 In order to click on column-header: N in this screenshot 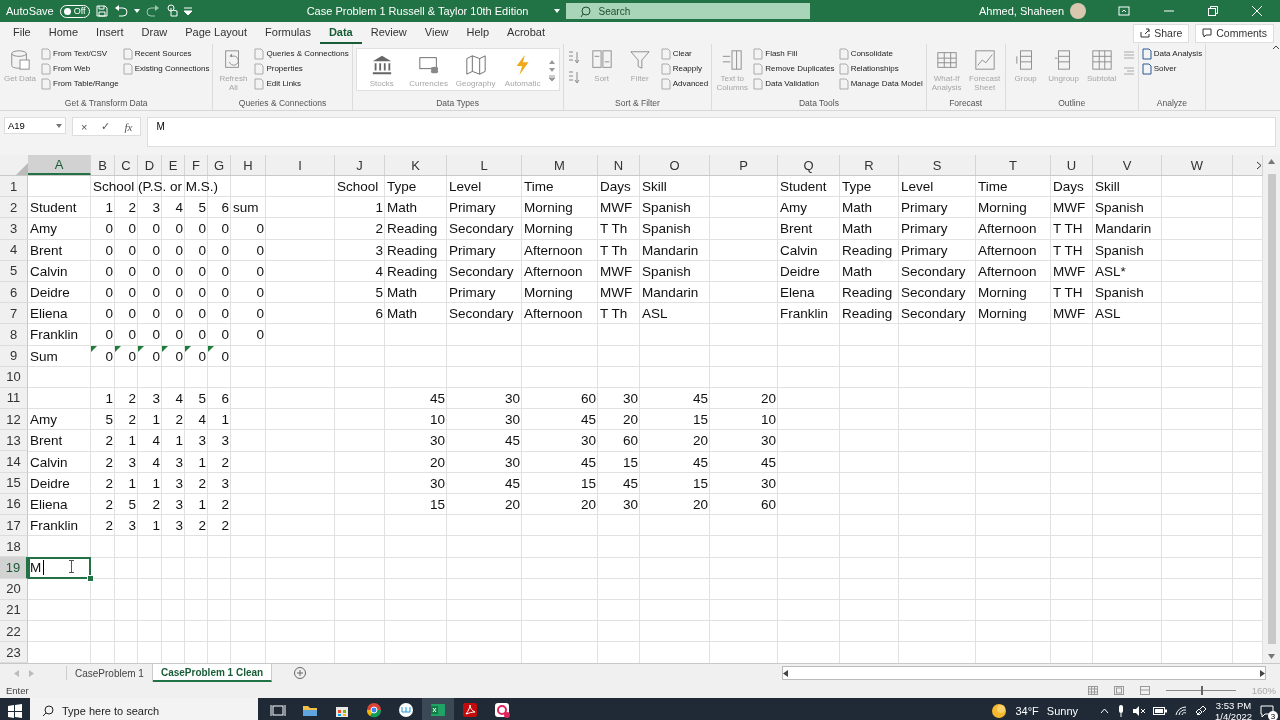, I will do `click(619, 165)`.